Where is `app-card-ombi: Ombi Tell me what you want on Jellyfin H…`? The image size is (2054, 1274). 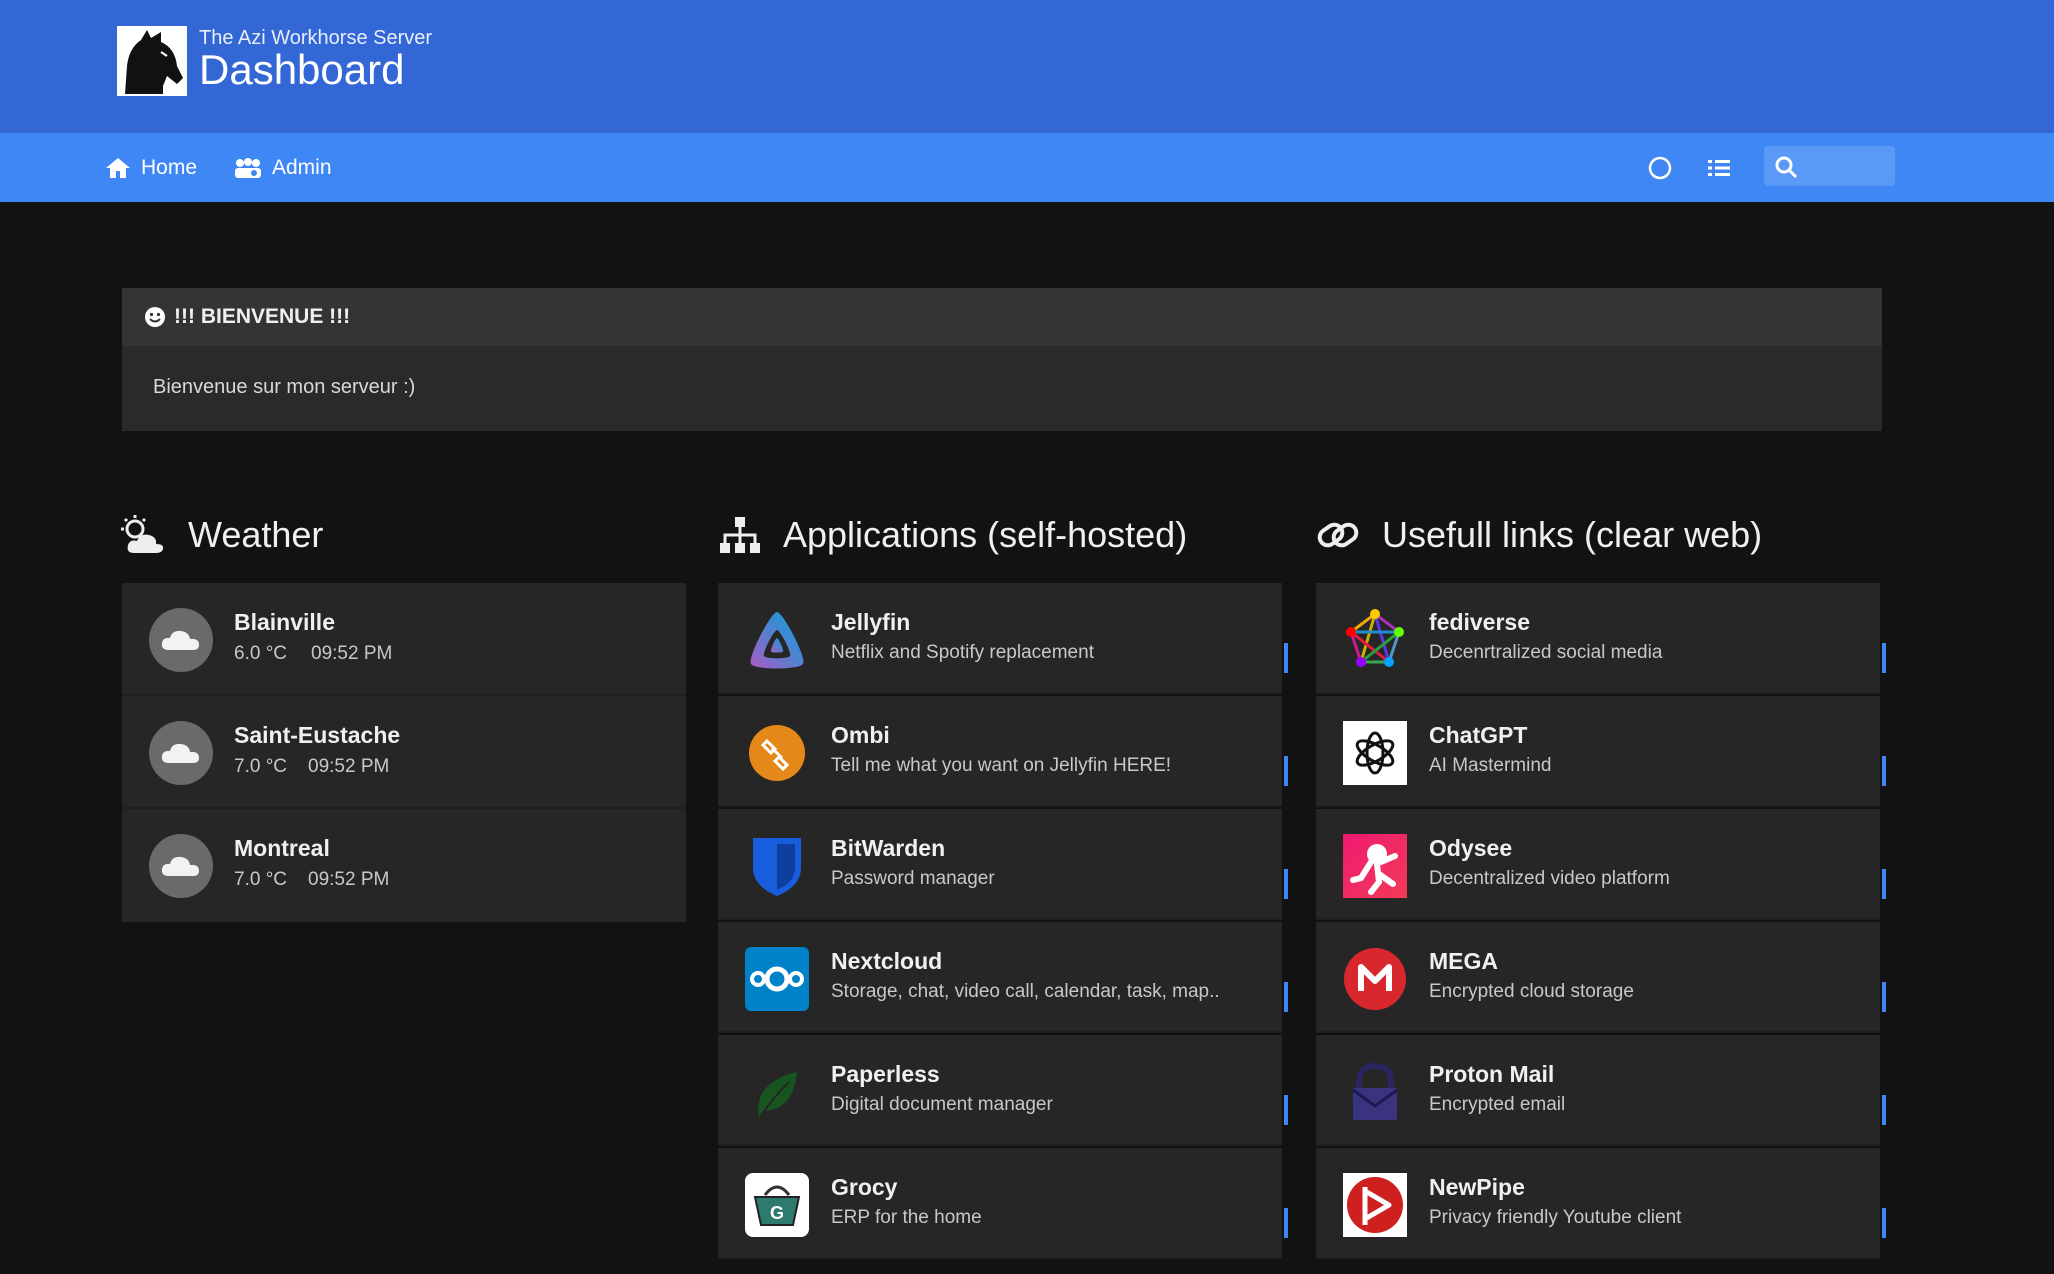
app-card-ombi: Ombi Tell me what you want on Jellyfin H… is located at coordinates (1003, 751).